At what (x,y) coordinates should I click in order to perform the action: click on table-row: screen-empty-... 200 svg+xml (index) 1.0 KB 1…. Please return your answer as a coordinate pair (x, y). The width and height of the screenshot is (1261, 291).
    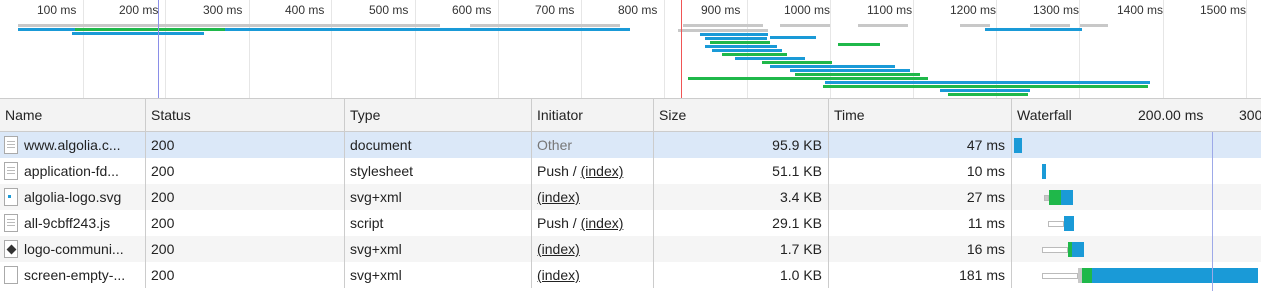
    Looking at the image, I should click on (630, 275).